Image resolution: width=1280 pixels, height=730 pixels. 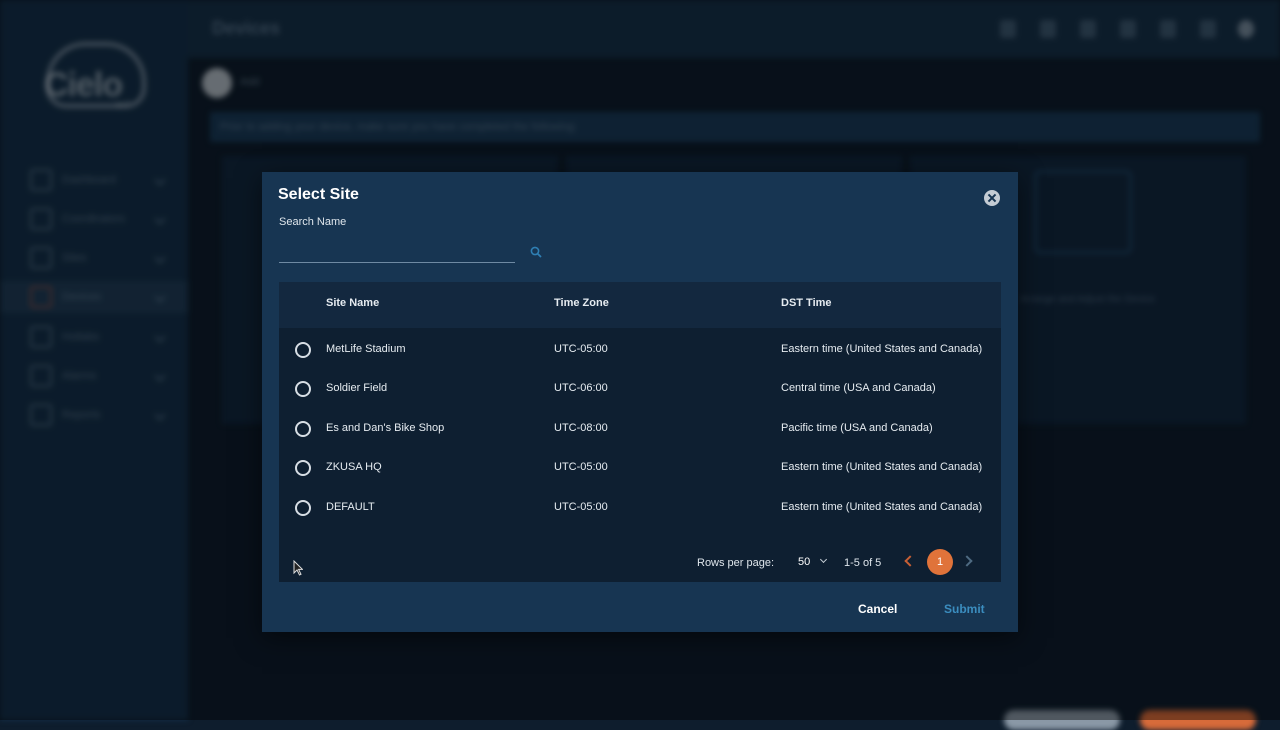 What do you see at coordinates (397, 251) in the screenshot?
I see `search-input` at bounding box center [397, 251].